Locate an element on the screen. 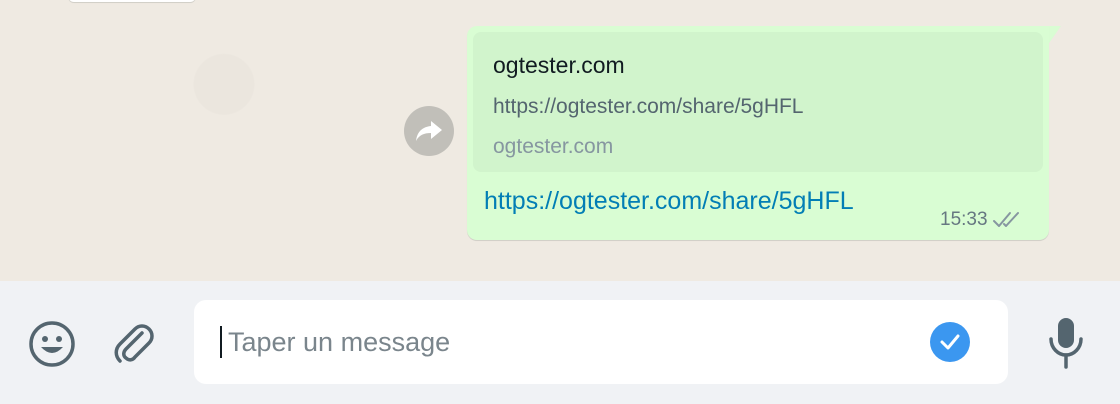 The height and width of the screenshot is (404, 1120). paperclip-icon is located at coordinates (134, 343).